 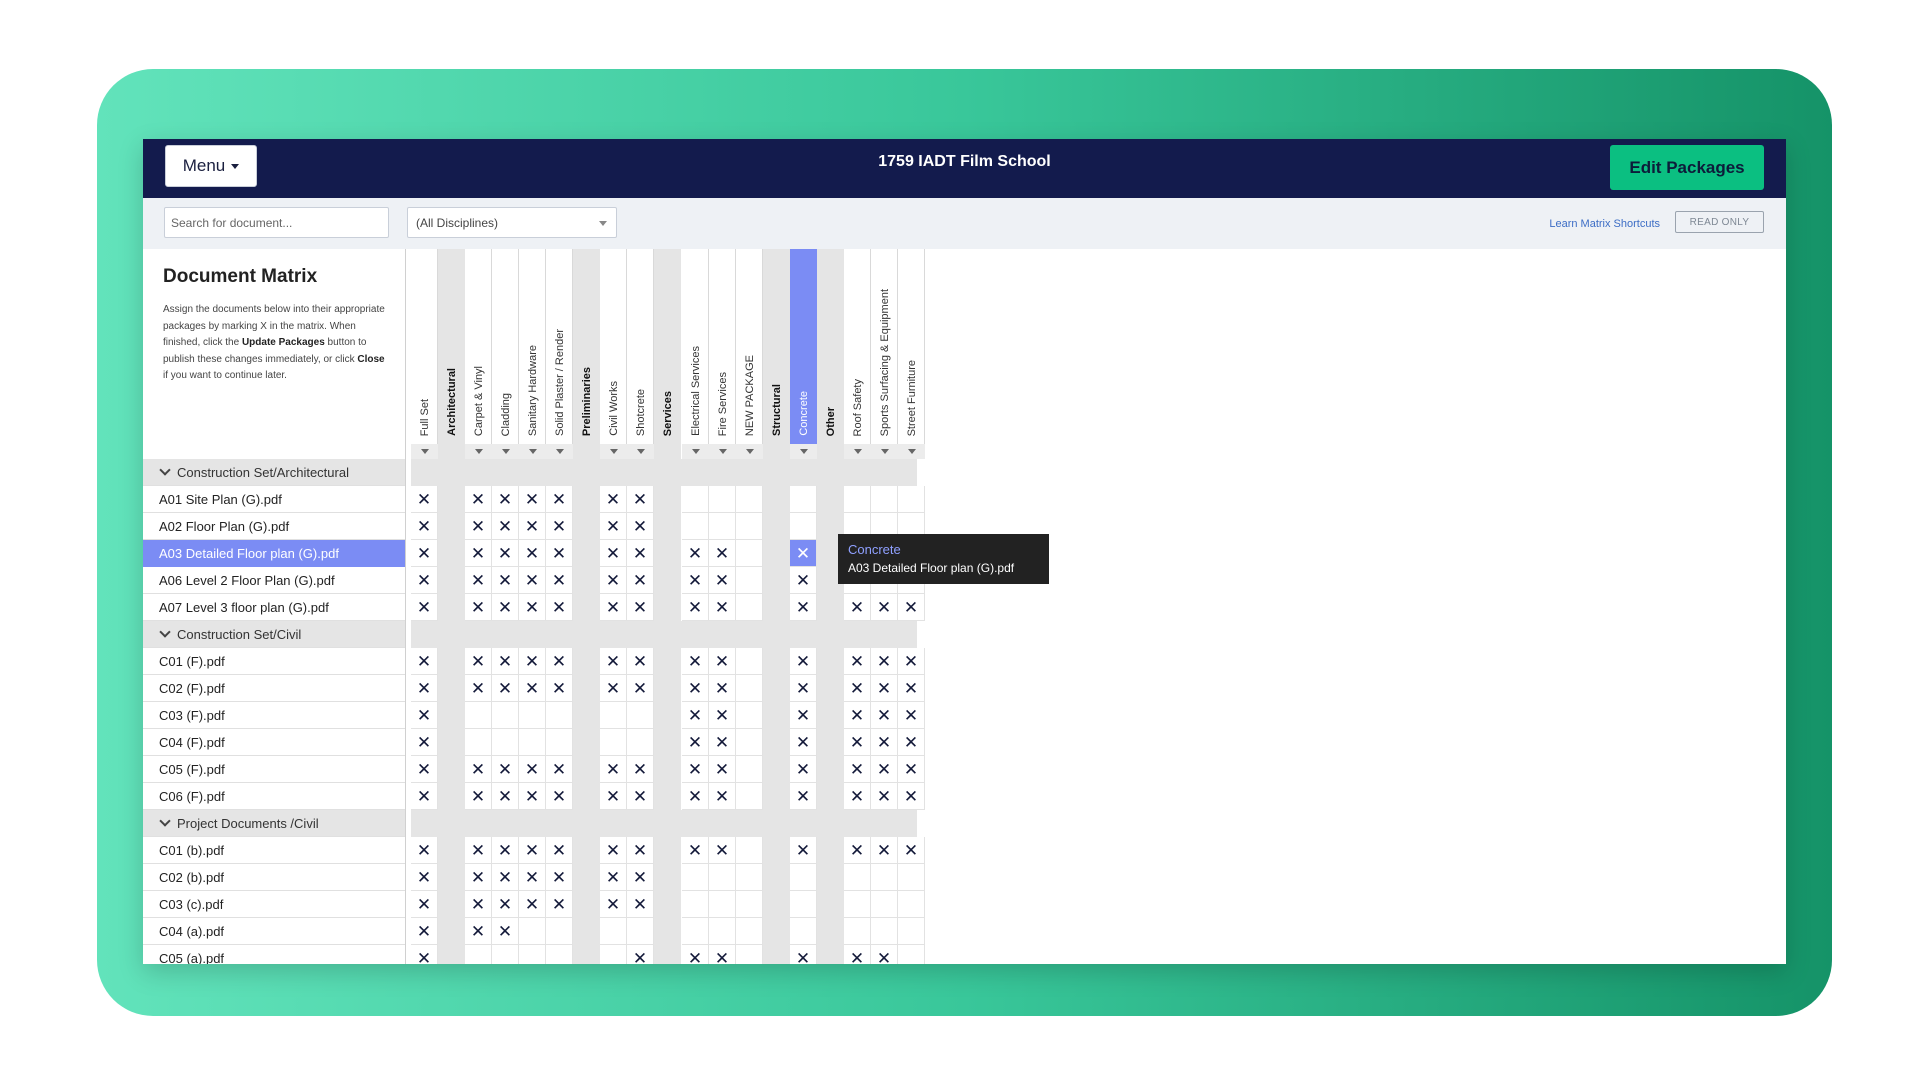 I want to click on column-header-sports-surfacing-equipment: Sports Surfacing & Equipment, so click(x=884, y=346).